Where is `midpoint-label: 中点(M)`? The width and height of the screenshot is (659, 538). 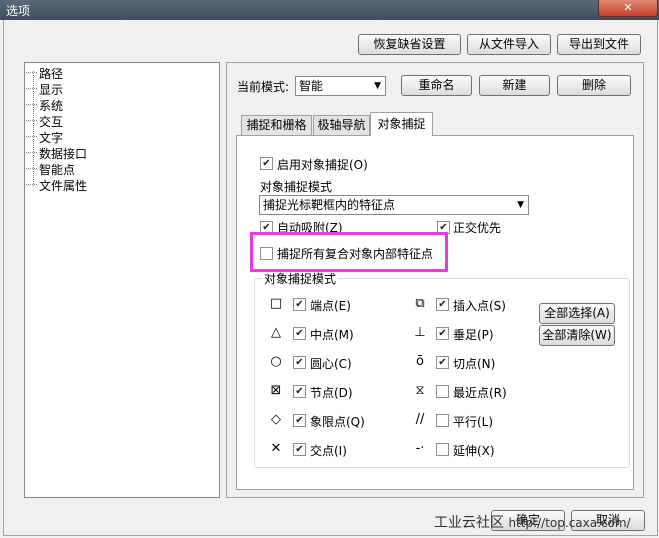
midpoint-label: 中点(M) is located at coordinates (332, 335).